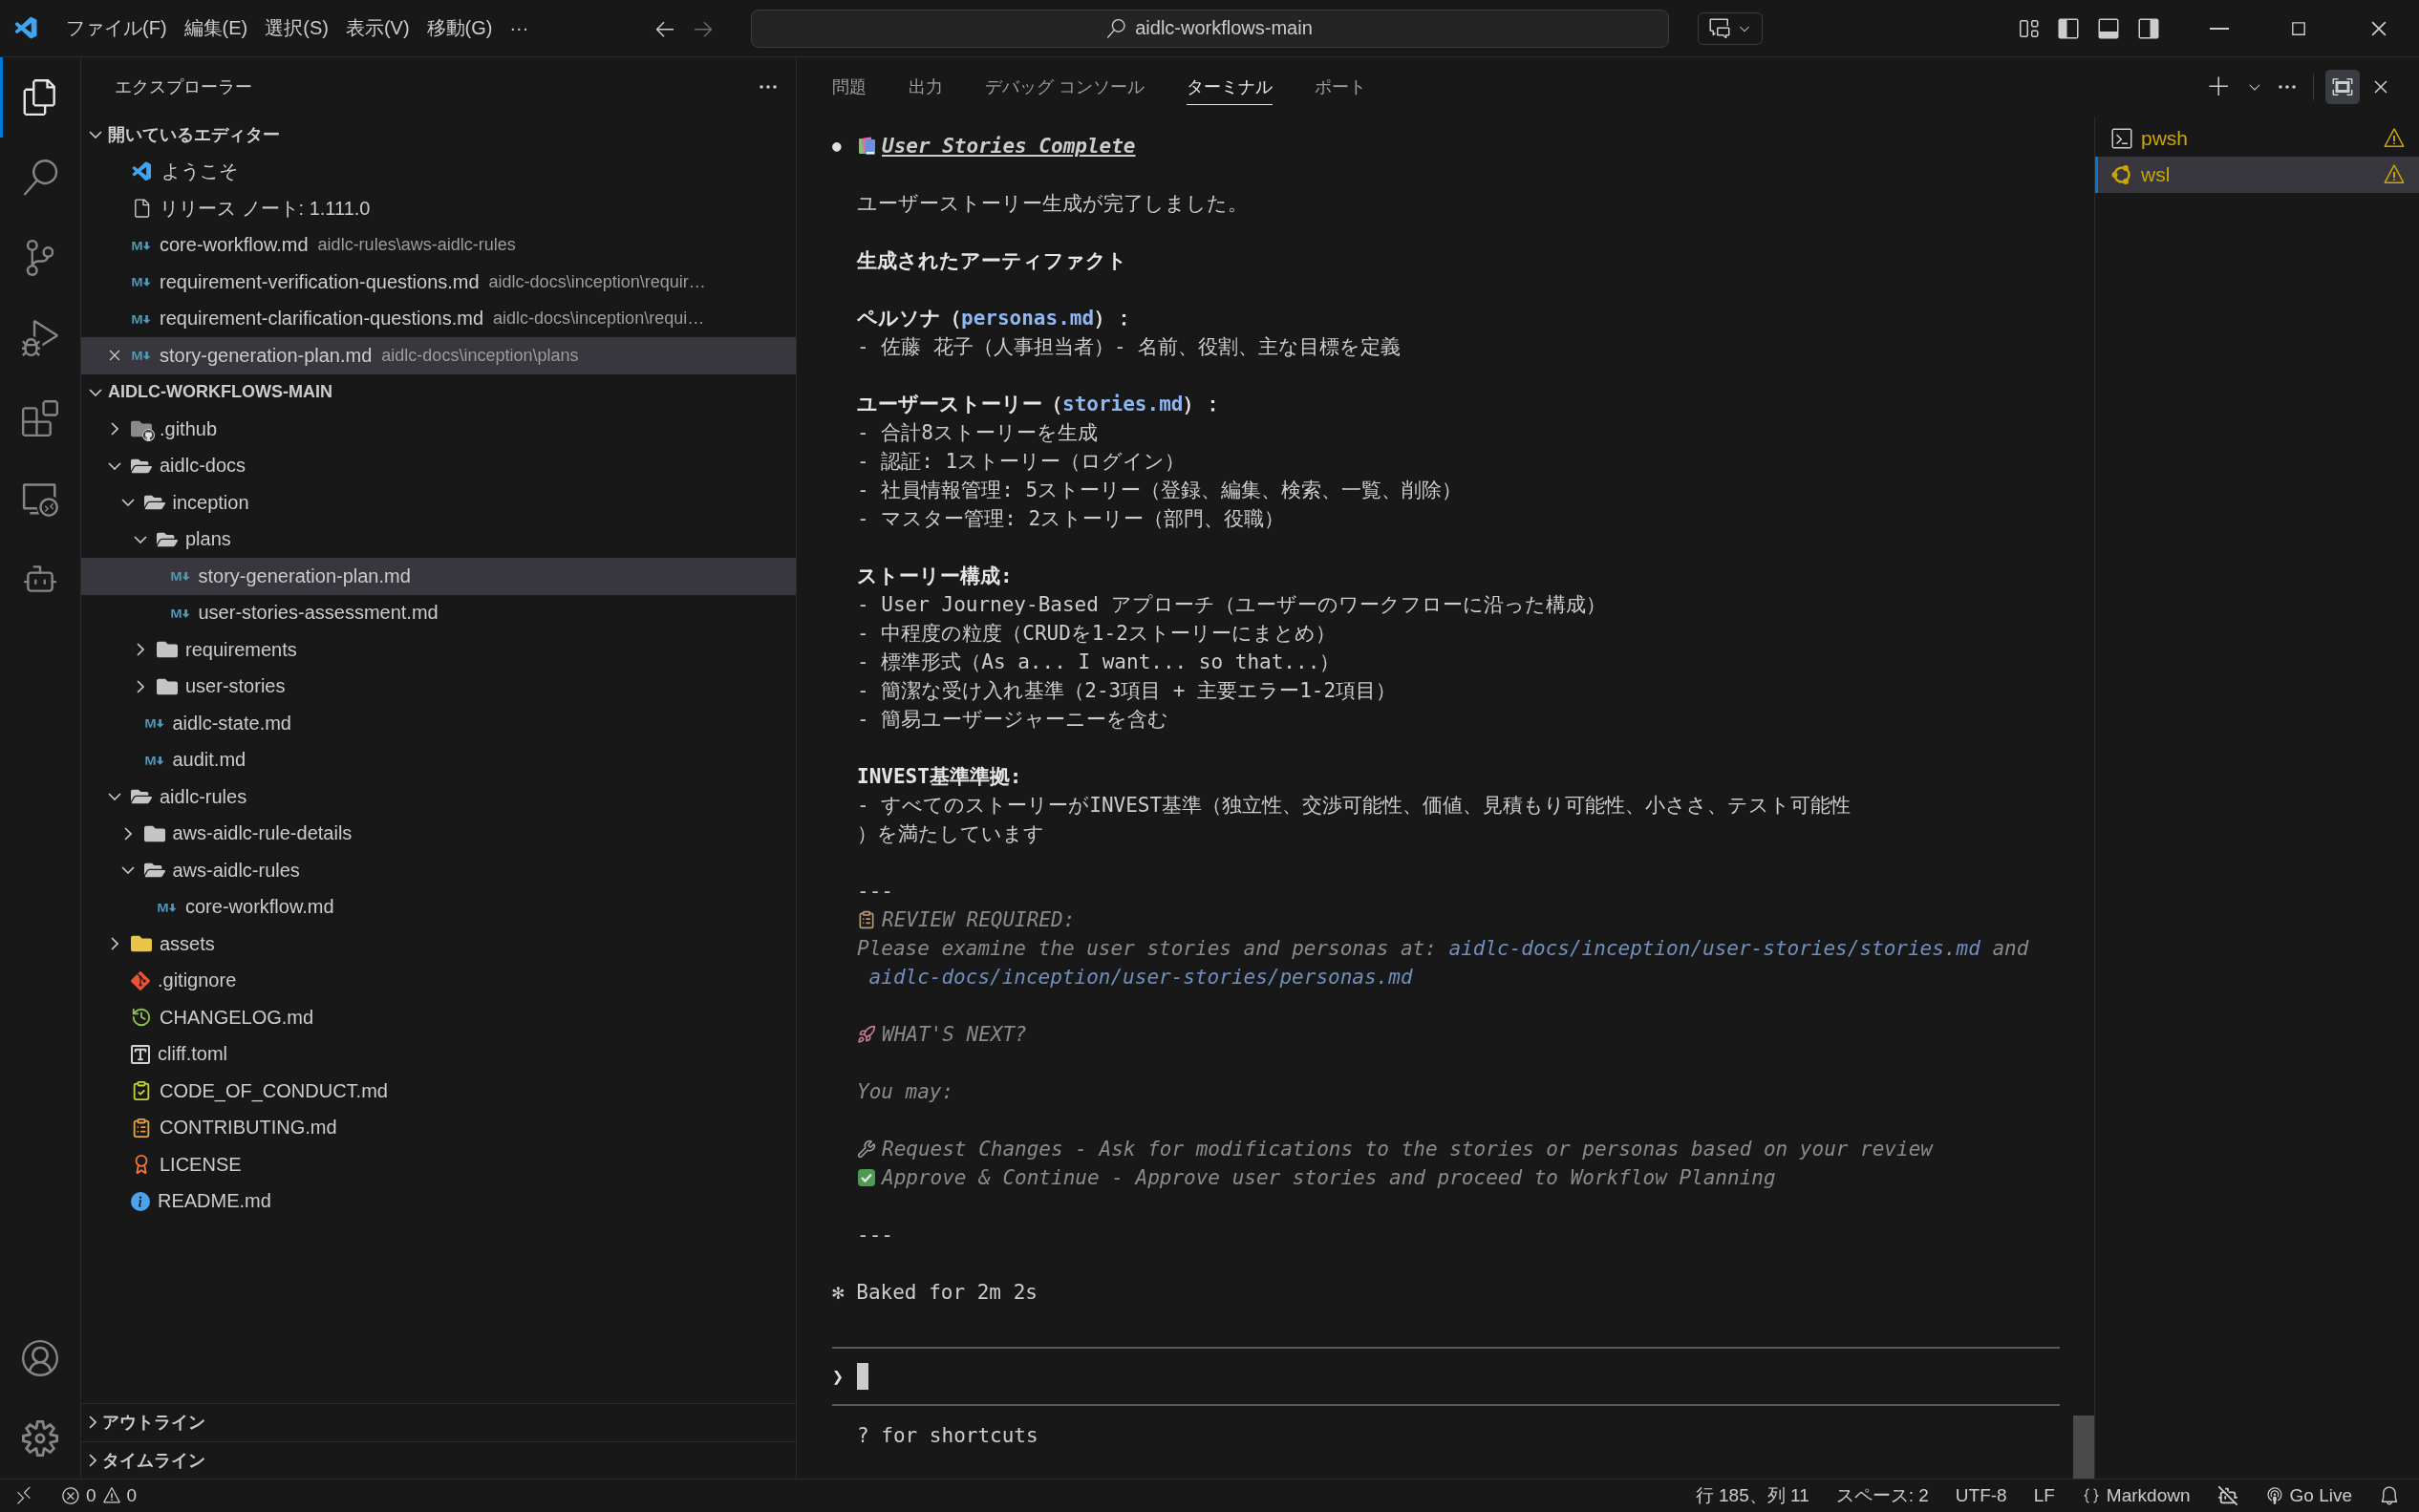 The width and height of the screenshot is (2419, 1512). I want to click on terminal-line: - 標準形式（As a... I want... so that...）, so click(1098, 662).